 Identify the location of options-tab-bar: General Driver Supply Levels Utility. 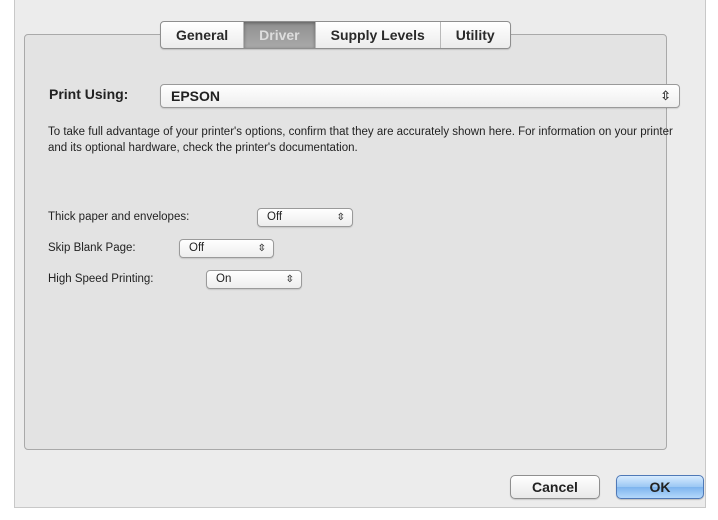
(335, 35).